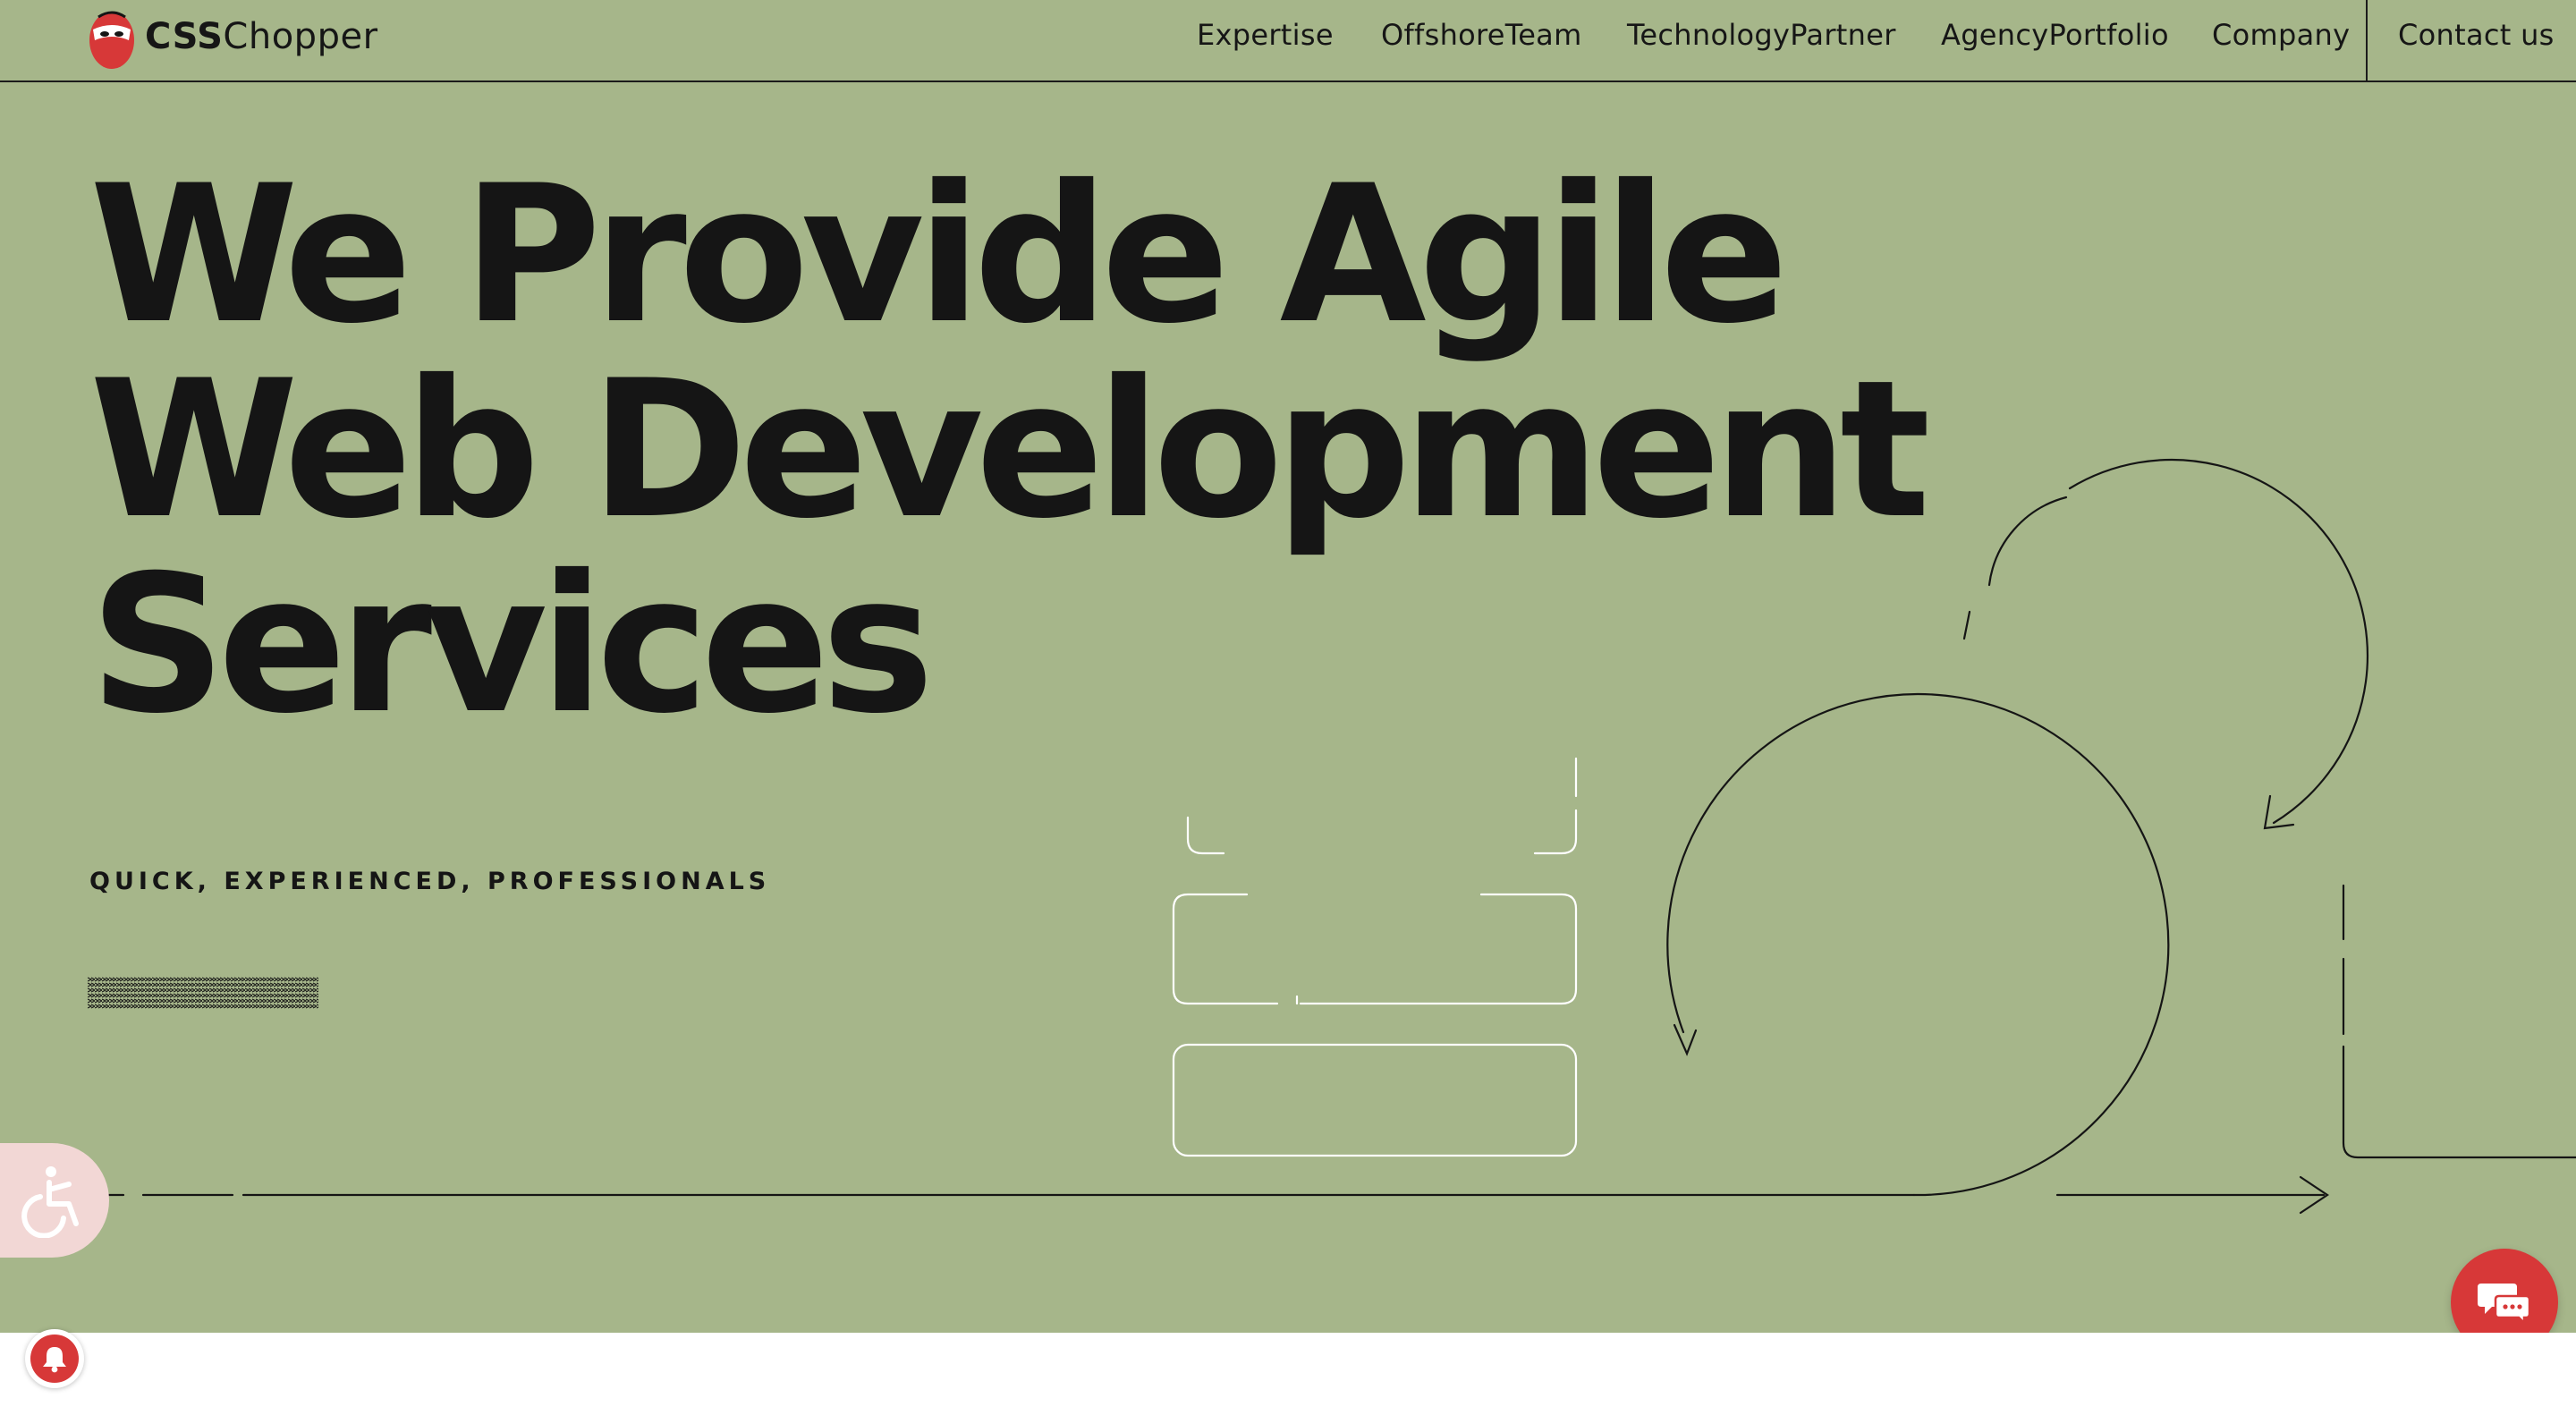  What do you see at coordinates (2476, 35) in the screenshot?
I see `contact-us-link: Contact us` at bounding box center [2476, 35].